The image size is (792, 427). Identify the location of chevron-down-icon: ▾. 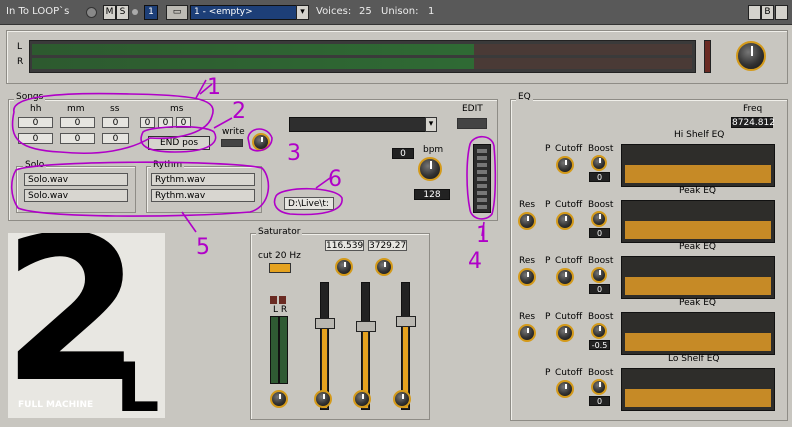
(302, 12).